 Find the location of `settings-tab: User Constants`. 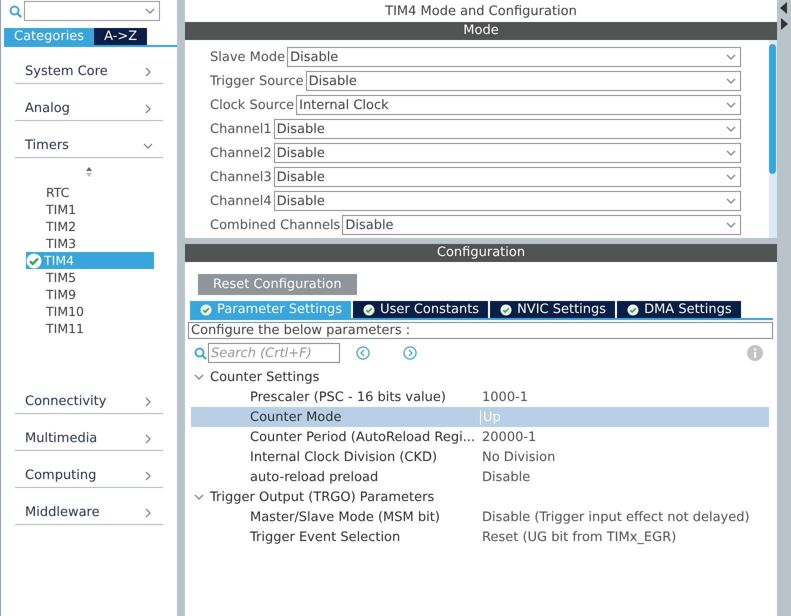

settings-tab: User Constants is located at coordinates (420, 309).